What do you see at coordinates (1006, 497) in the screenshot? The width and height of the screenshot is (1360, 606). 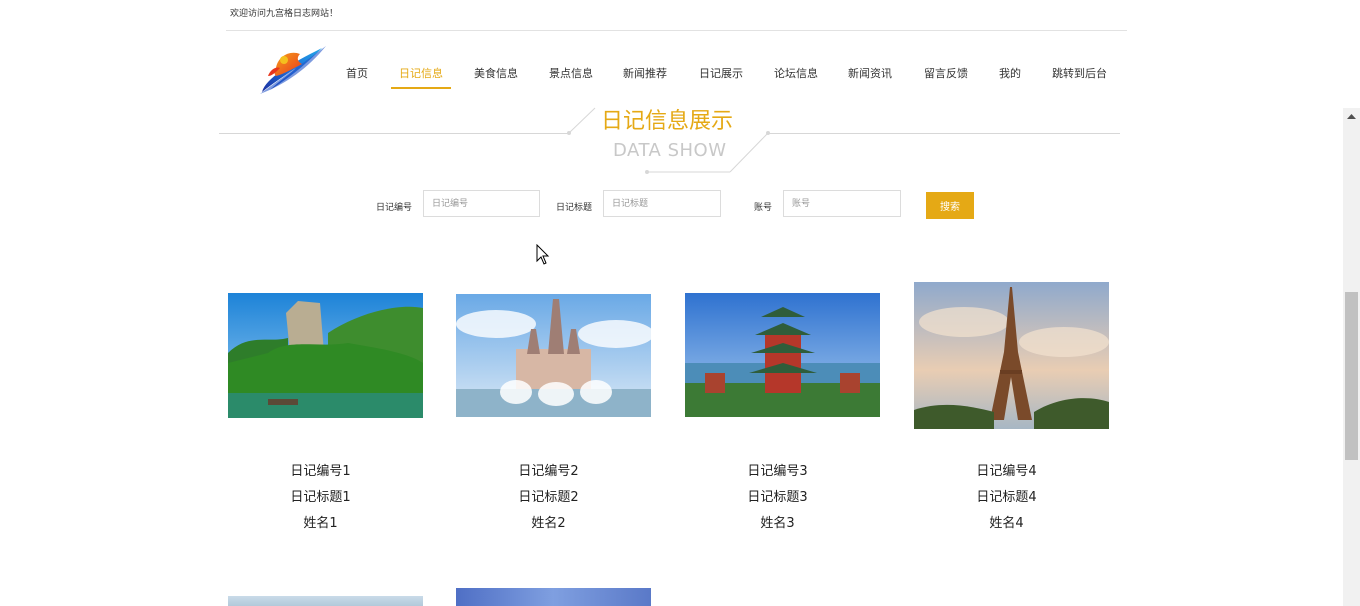 I see `card-title: 日记标题4` at bounding box center [1006, 497].